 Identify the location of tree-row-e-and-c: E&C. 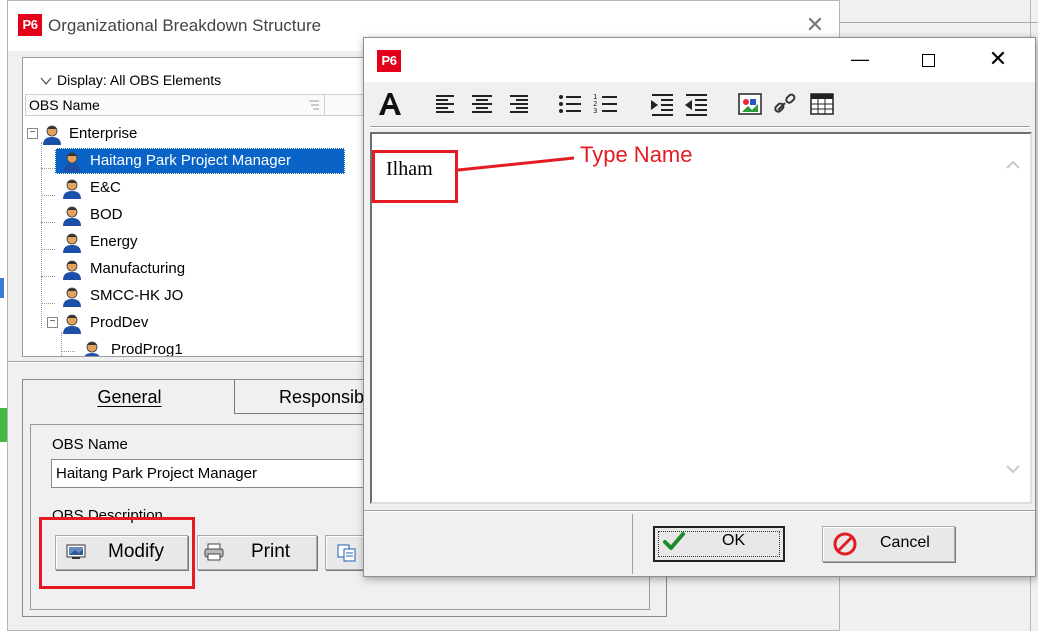
(193, 188).